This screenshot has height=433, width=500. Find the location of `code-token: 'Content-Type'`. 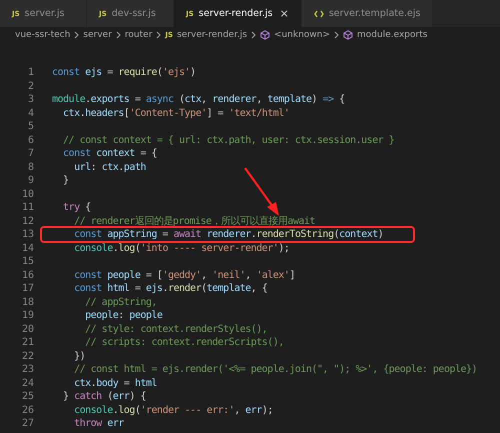

code-token: 'Content-Type' is located at coordinates (168, 113).